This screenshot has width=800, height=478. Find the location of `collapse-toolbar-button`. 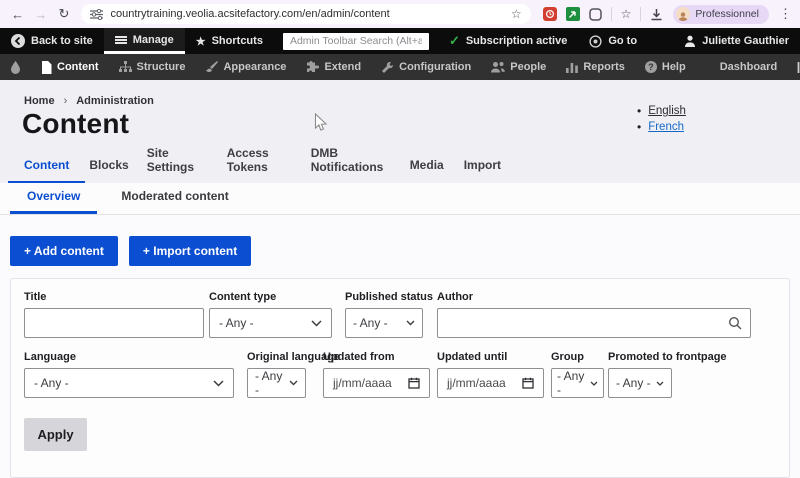

collapse-toolbar-button is located at coordinates (793, 67).